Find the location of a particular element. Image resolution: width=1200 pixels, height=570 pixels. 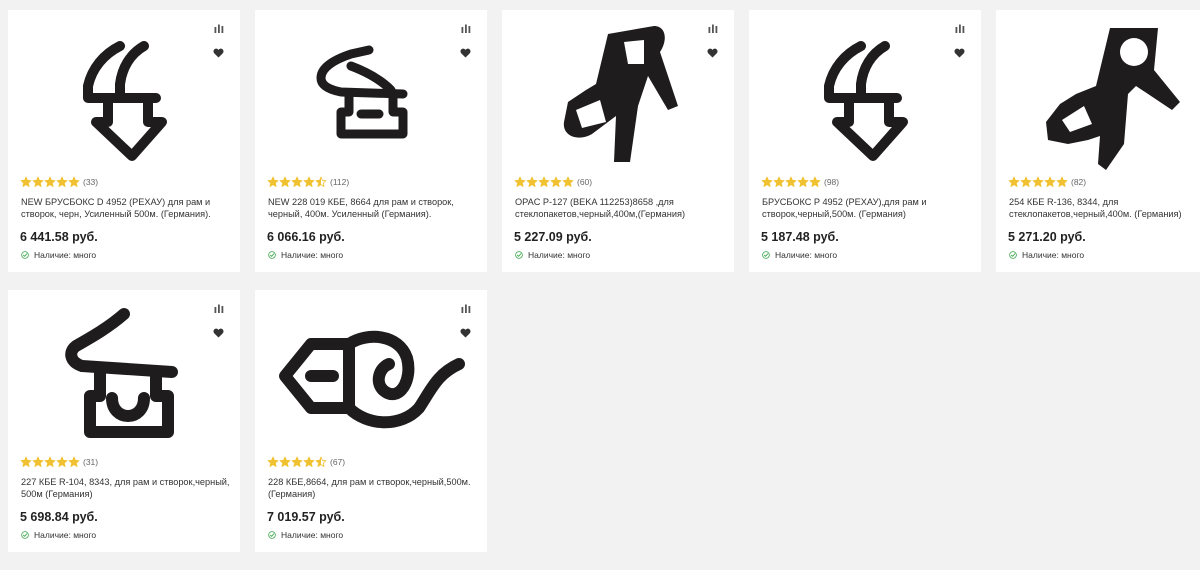

review-count: (67) is located at coordinates (337, 462).